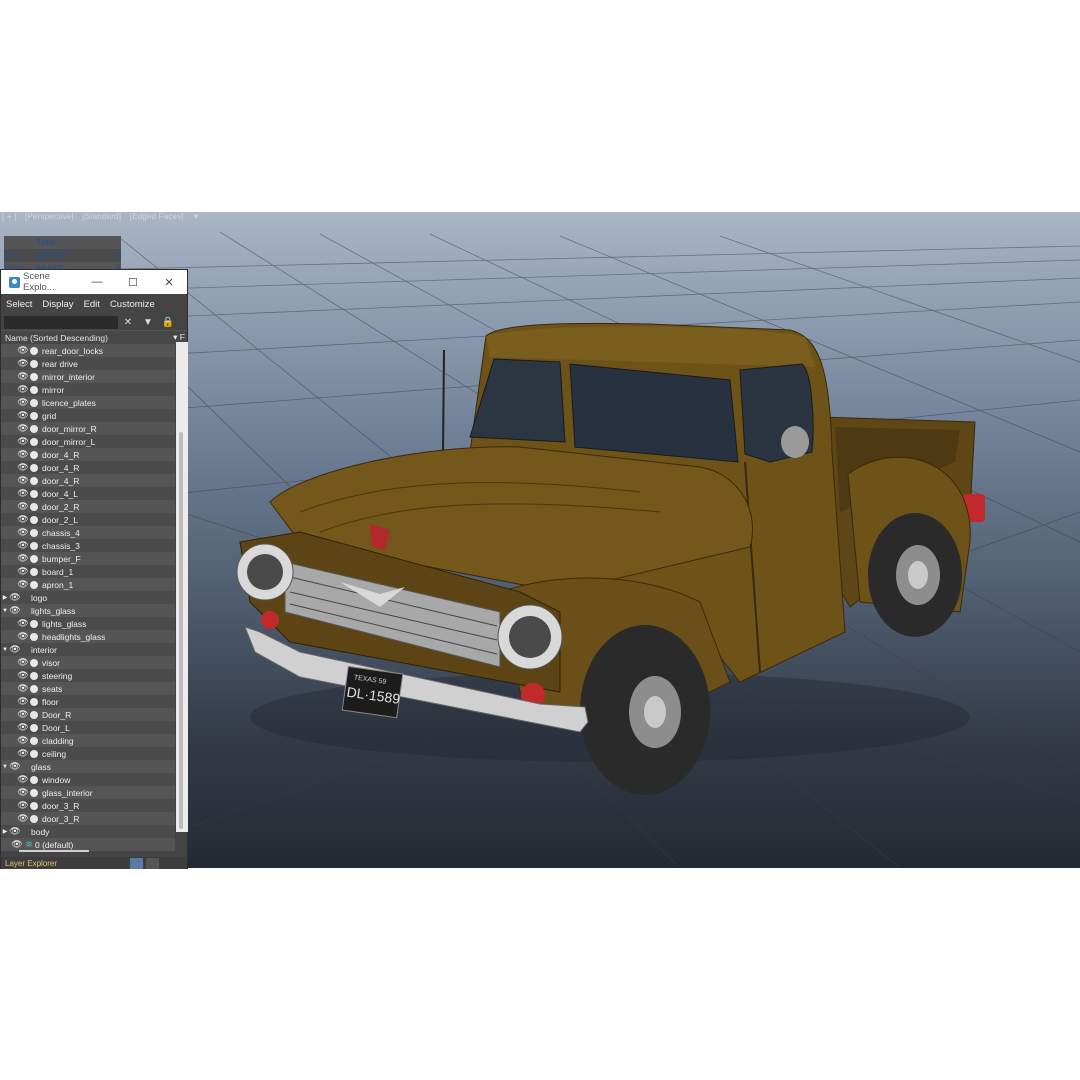  I want to click on menu-select: Select, so click(19, 304).